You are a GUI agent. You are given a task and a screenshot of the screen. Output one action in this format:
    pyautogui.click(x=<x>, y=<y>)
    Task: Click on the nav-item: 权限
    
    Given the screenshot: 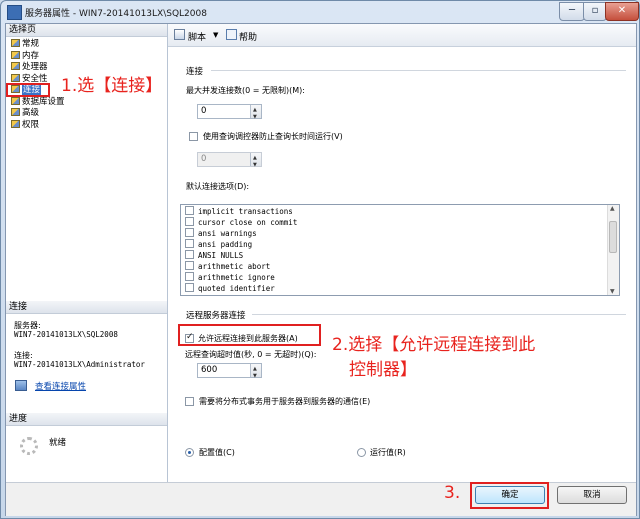 What is the action you would take?
    pyautogui.click(x=25, y=124)
    